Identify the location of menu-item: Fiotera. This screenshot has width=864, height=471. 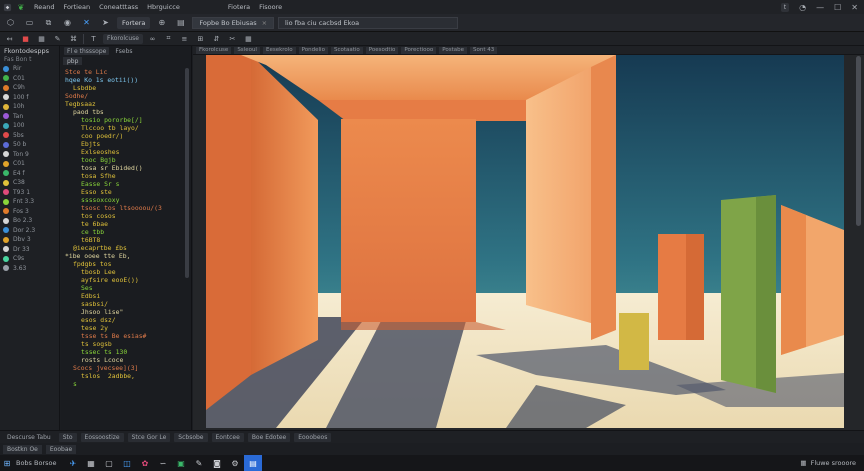
(239, 7).